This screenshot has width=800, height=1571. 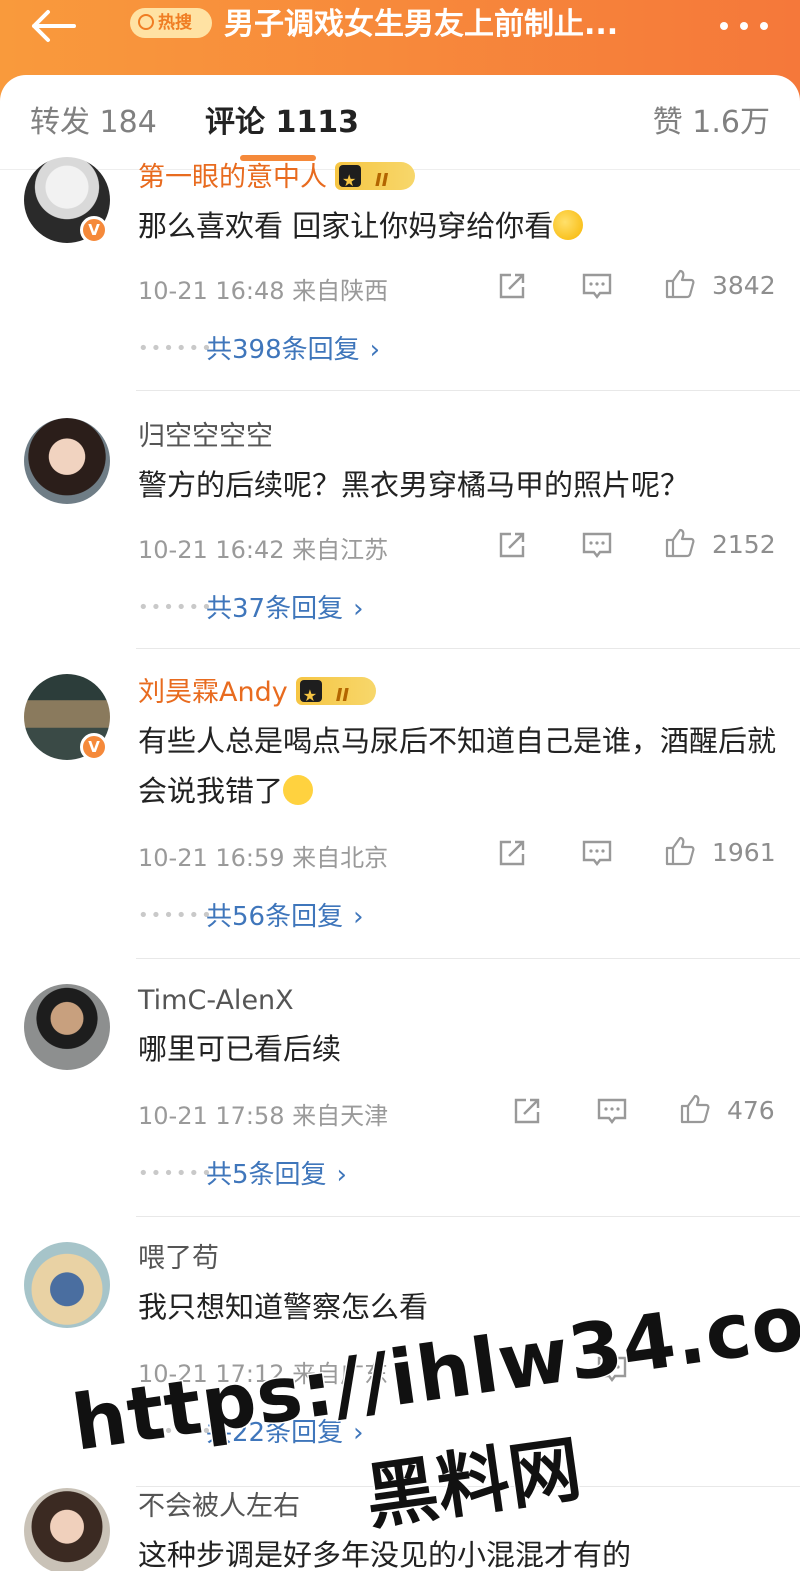 I want to click on comment-time: 10-21 17:12, so click(x=211, y=1374).